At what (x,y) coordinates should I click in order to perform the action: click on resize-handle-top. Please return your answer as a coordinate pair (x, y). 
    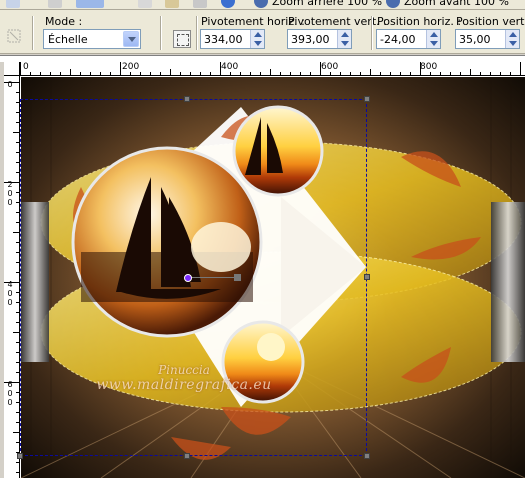
    Looking at the image, I should click on (187, 99).